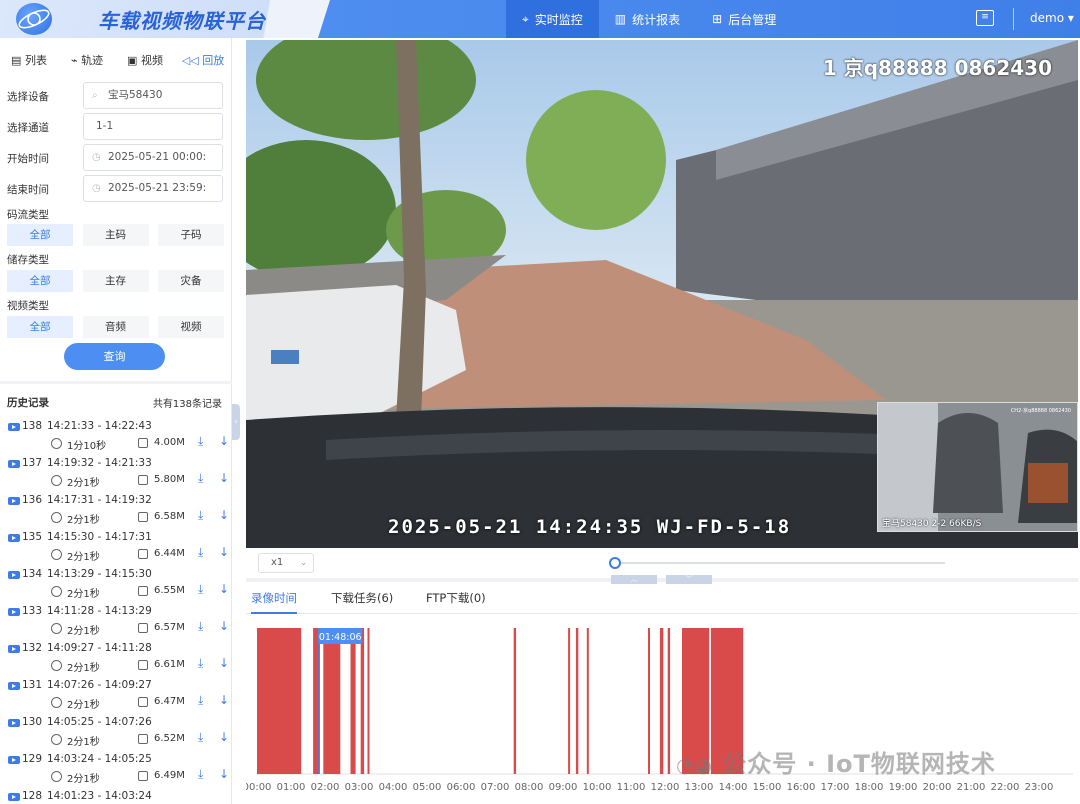  I want to click on chevron-down-icon: ⌄, so click(303, 562).